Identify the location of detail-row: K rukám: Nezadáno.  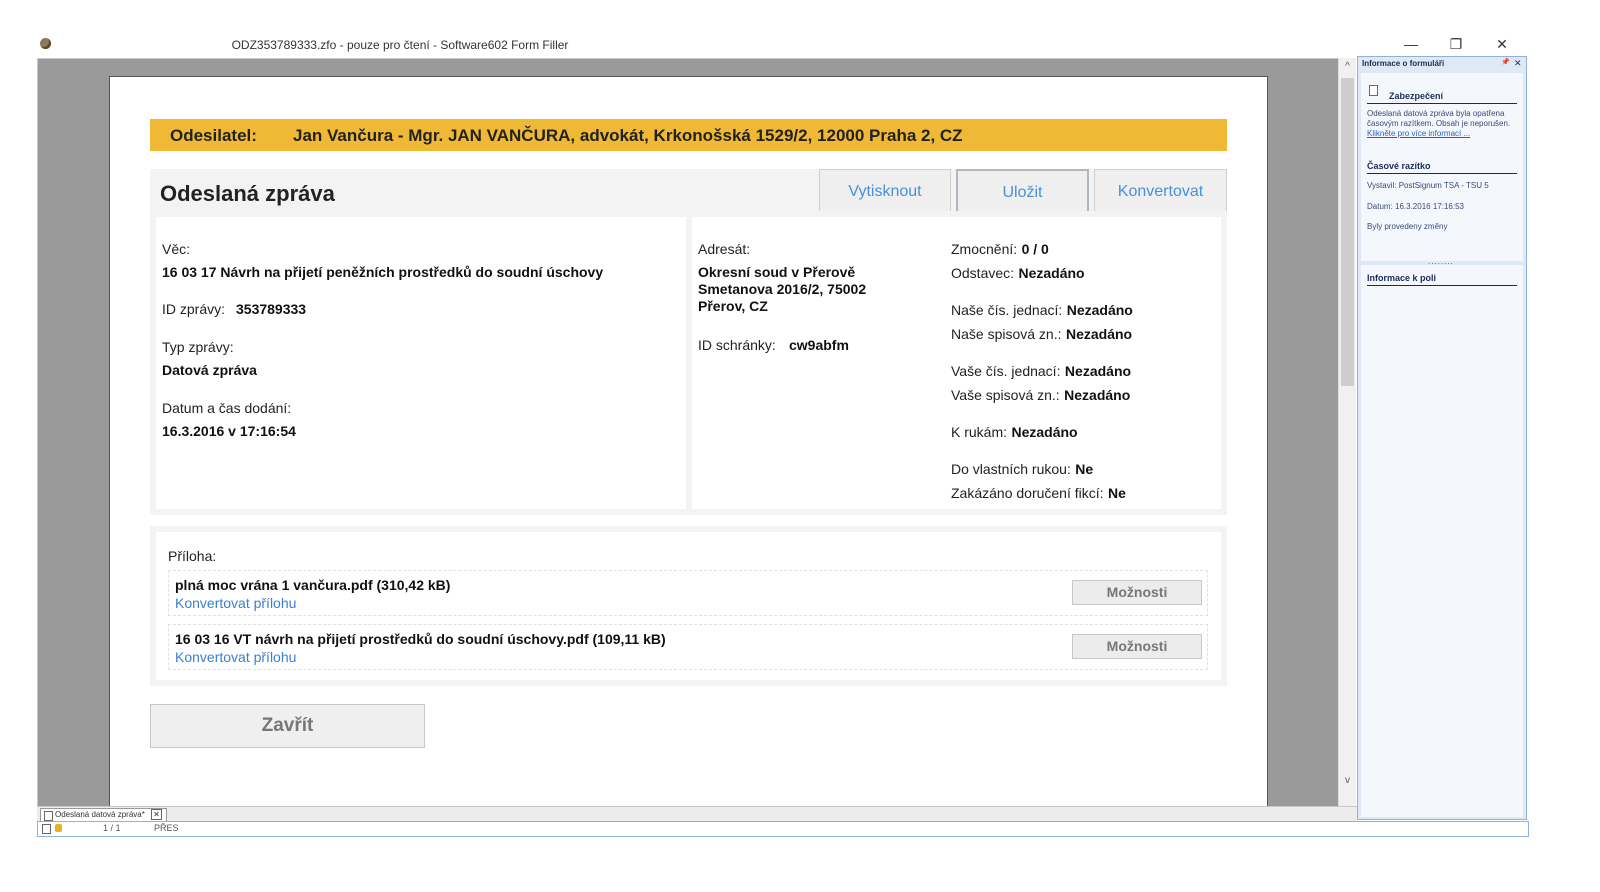
(1014, 432).